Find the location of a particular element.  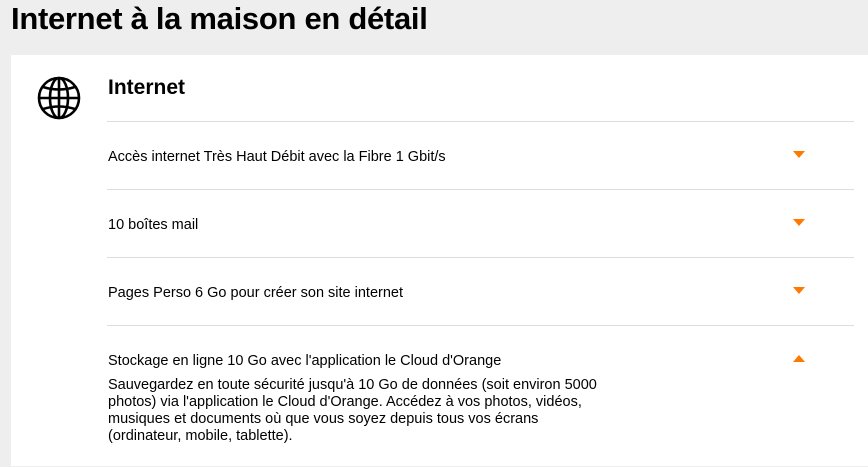

accordion-item-mail: 10 boîtes mail is located at coordinates (480, 223).